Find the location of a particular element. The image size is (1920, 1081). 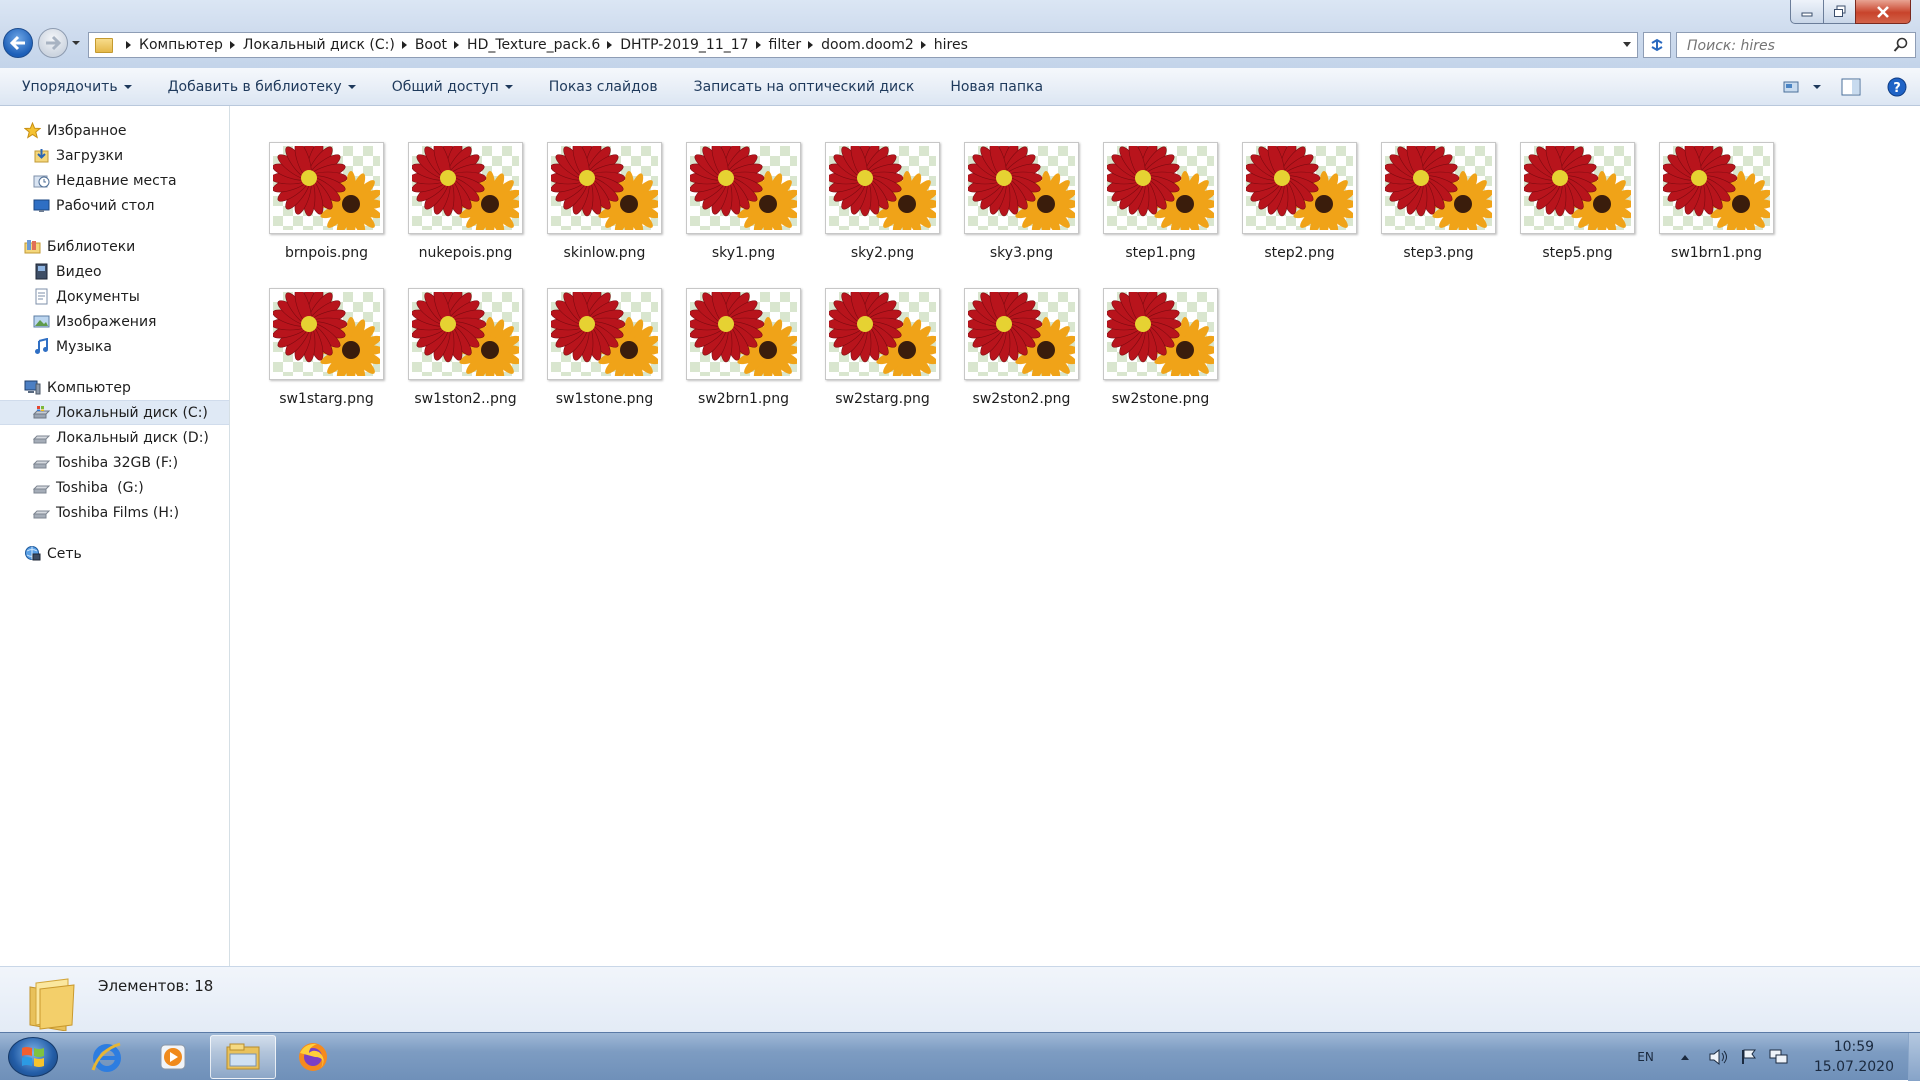

file-item: skinlow.png is located at coordinates (604, 215).